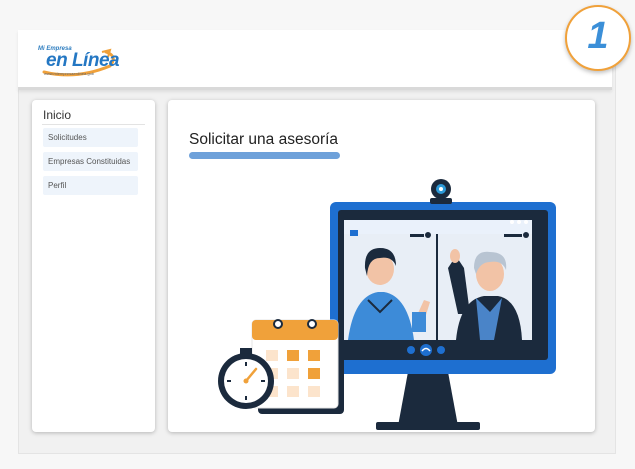  I want to click on mic-icon, so click(411, 350).